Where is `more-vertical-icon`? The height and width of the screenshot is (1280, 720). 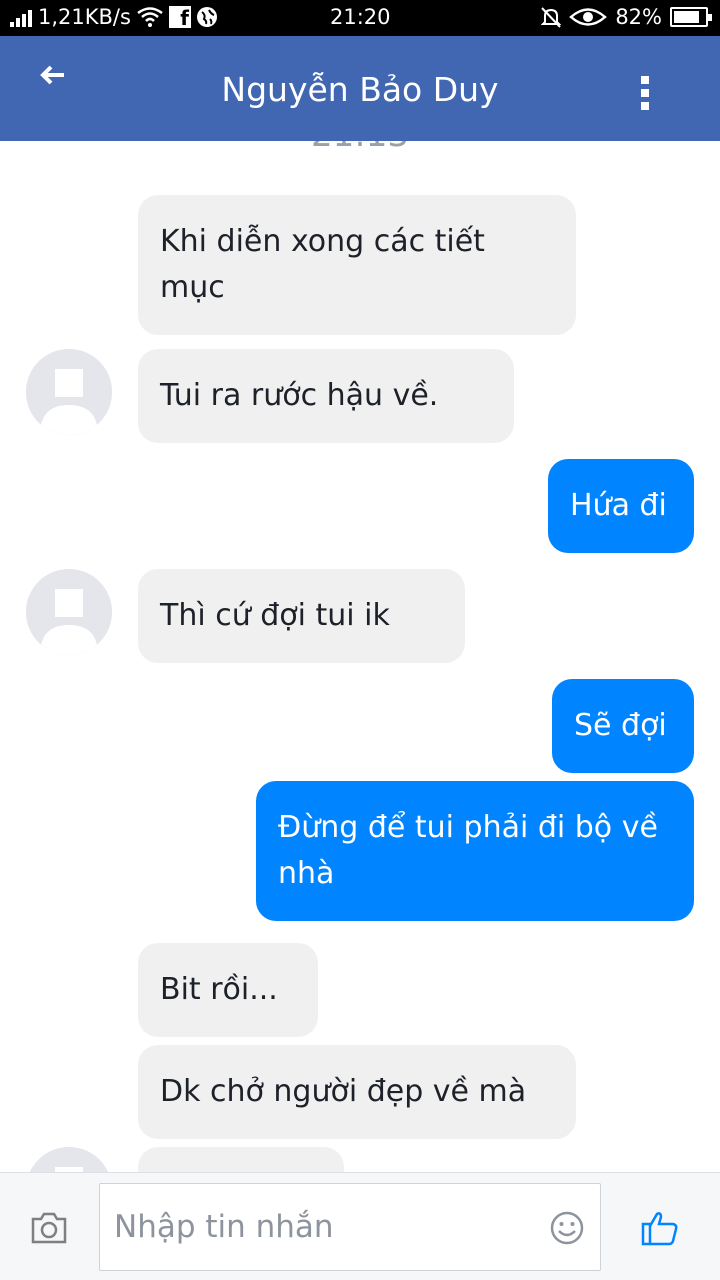
more-vertical-icon is located at coordinates (645, 80).